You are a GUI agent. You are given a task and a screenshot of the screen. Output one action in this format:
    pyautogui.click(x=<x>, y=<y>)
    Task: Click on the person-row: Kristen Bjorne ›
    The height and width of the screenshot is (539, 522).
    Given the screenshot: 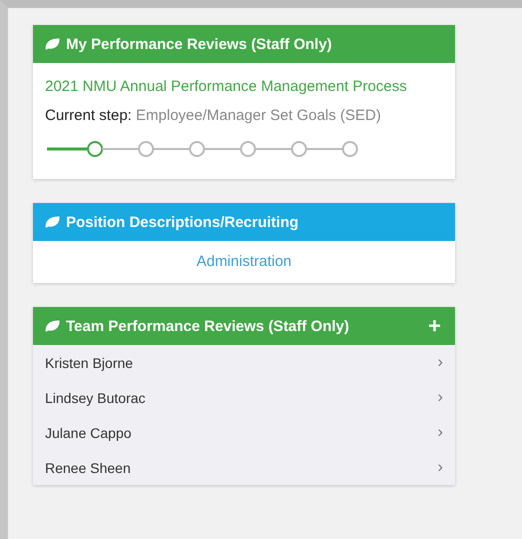 What is the action you would take?
    pyautogui.click(x=244, y=362)
    